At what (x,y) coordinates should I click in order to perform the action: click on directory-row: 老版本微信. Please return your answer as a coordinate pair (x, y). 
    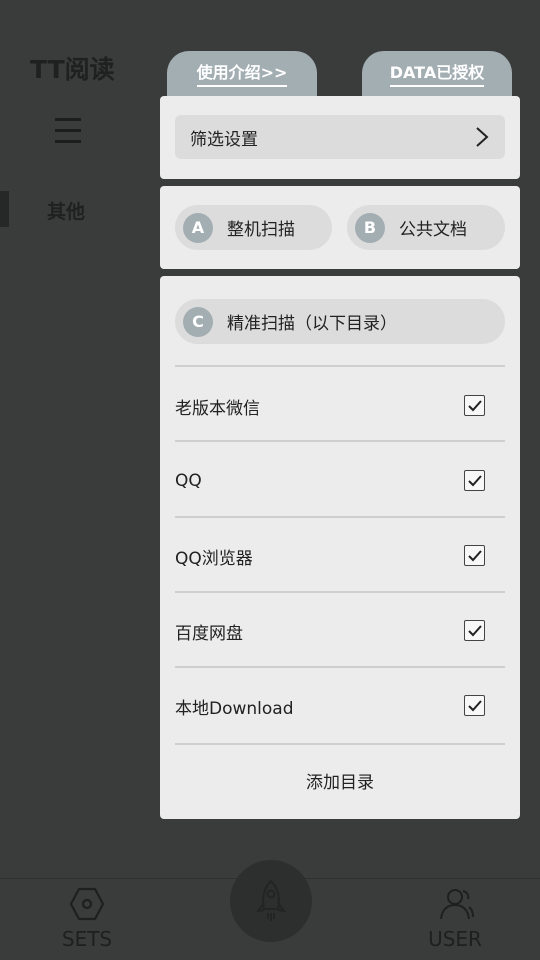
    Looking at the image, I should click on (340, 406).